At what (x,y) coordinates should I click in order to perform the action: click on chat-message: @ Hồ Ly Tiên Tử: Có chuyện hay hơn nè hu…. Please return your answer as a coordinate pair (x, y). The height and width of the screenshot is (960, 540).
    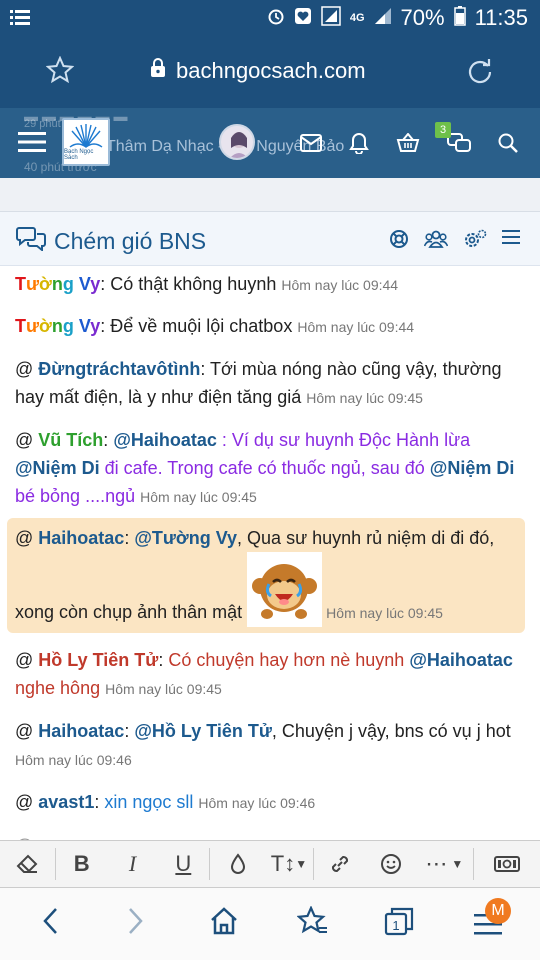
    Looking at the image, I should click on (270, 674).